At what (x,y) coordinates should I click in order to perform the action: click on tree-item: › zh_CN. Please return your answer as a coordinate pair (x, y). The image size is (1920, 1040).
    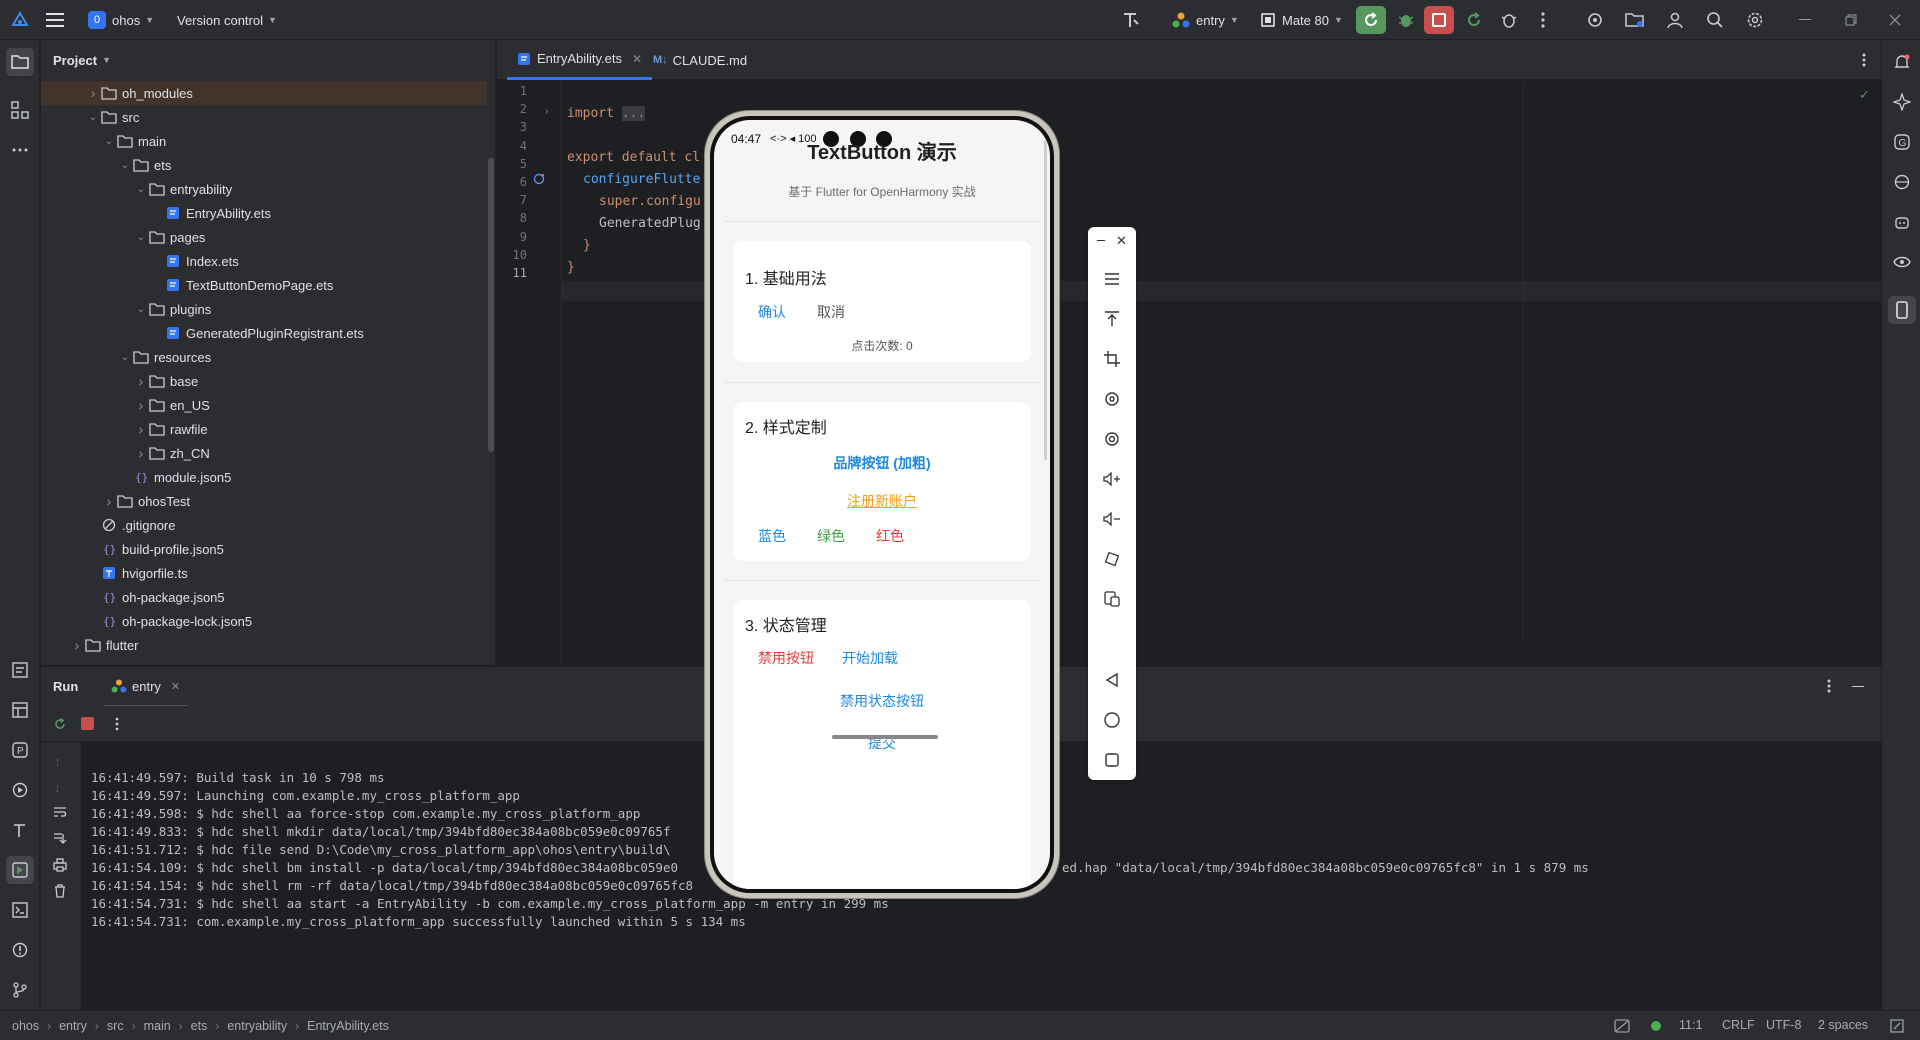
    Looking at the image, I should click on (264, 453).